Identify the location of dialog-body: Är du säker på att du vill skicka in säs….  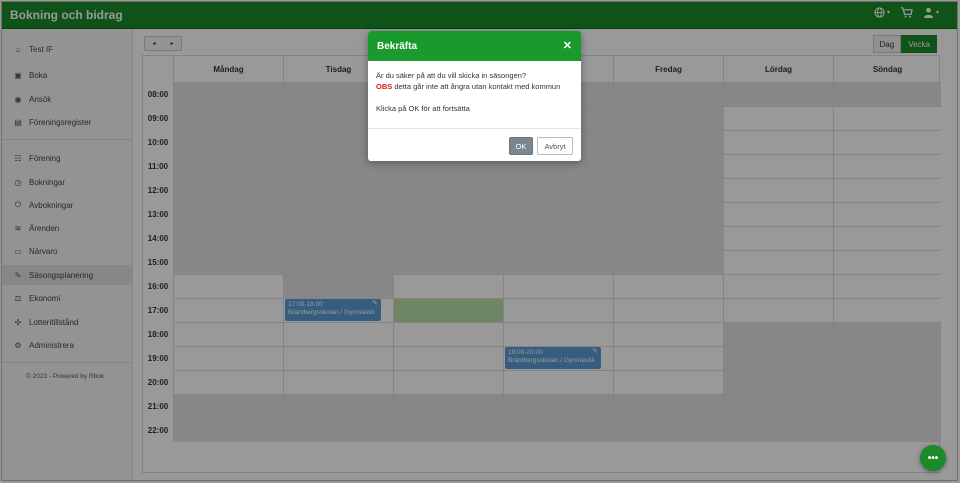
(474, 87).